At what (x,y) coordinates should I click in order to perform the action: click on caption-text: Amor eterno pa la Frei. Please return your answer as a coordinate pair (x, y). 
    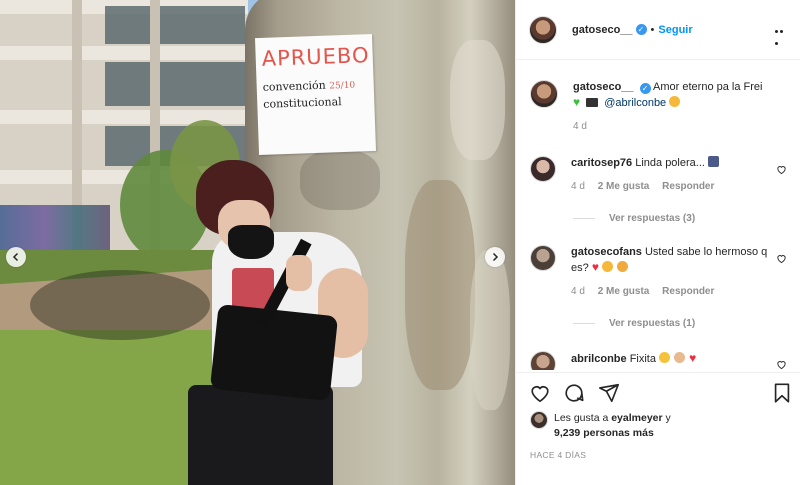
    Looking at the image, I should click on (708, 87).